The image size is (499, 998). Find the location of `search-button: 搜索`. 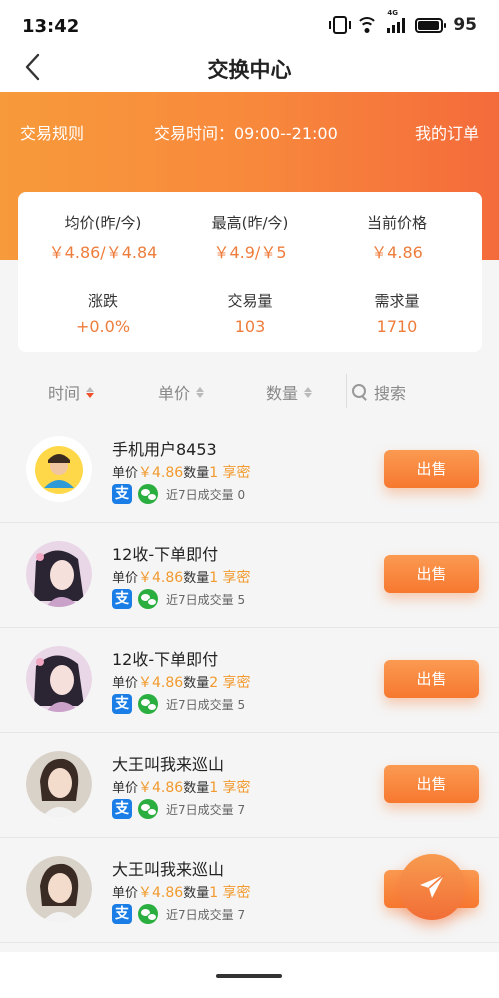

search-button: 搜索 is located at coordinates (379, 392).